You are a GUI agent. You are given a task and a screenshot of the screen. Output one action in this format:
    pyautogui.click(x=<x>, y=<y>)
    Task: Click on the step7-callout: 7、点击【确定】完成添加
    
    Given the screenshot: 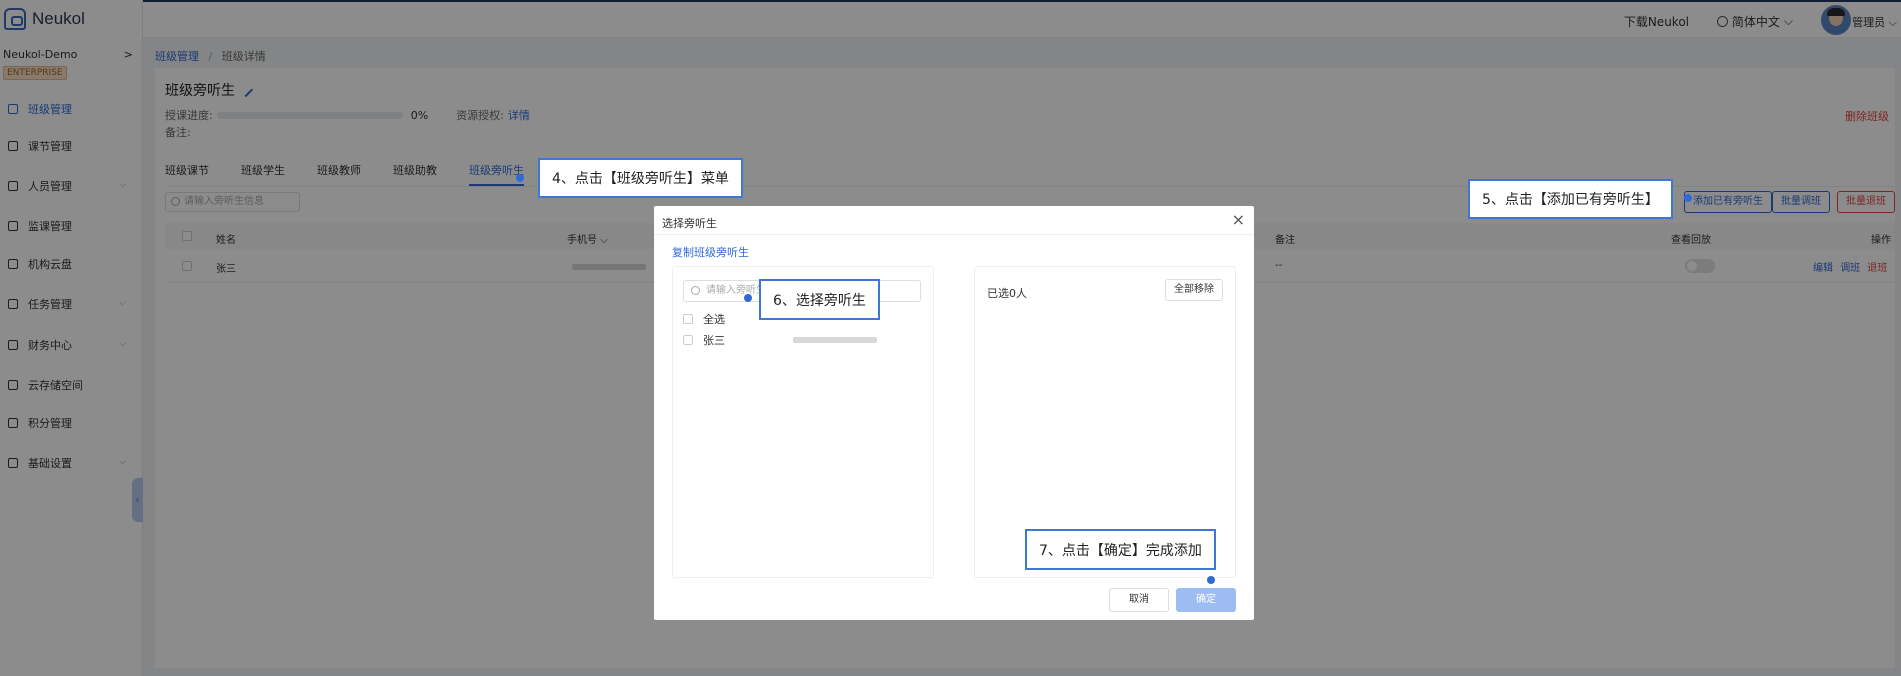 What is the action you would take?
    pyautogui.click(x=1120, y=549)
    